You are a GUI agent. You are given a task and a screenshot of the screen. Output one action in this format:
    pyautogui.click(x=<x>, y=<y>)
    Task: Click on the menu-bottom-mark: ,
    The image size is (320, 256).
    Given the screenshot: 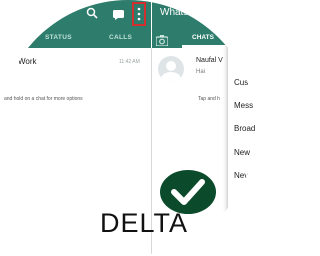 What is the action you would take?
    pyautogui.click(x=235, y=197)
    